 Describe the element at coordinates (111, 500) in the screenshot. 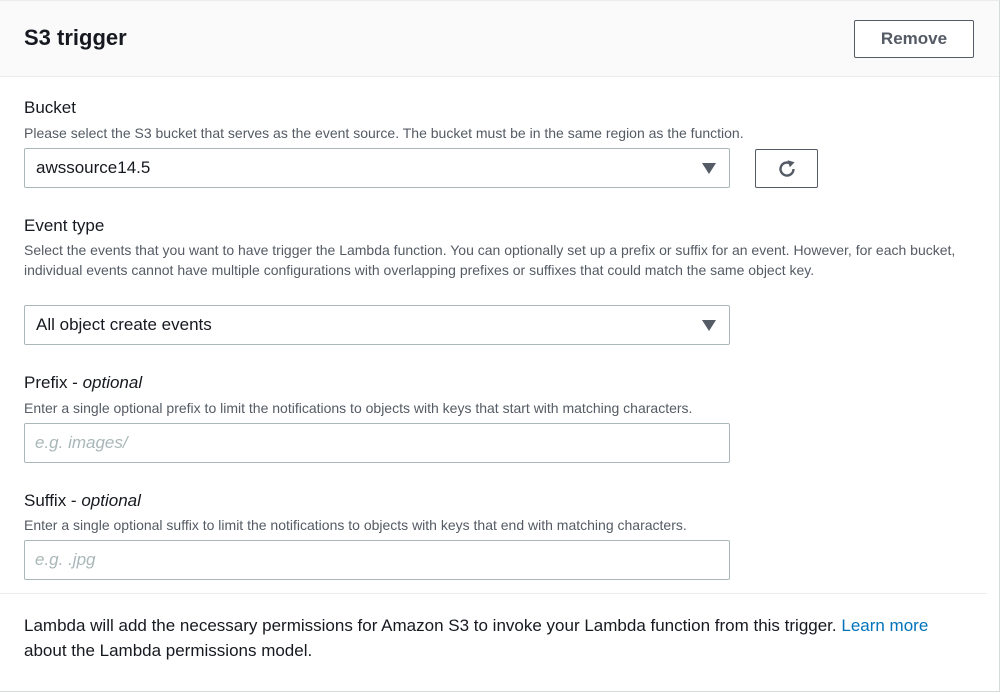

I see `suffix-optional-text: optional` at that location.